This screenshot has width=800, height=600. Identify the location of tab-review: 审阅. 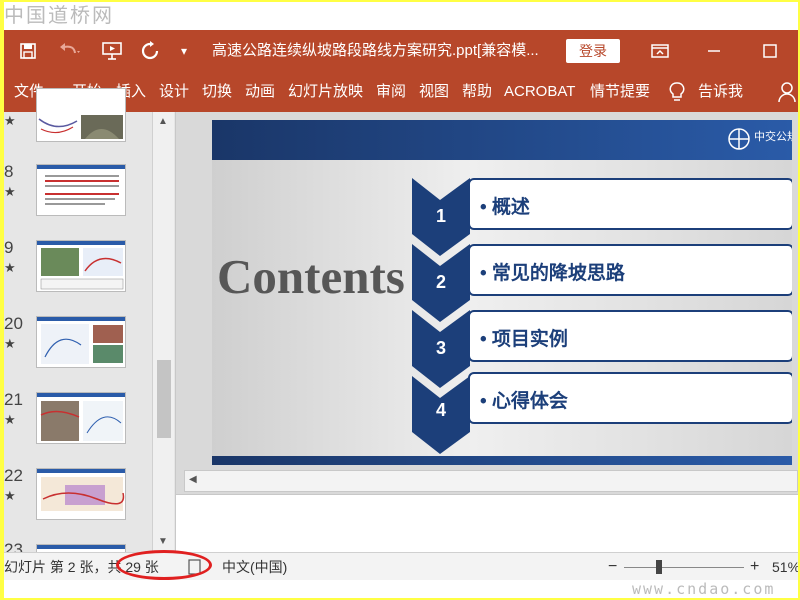
(391, 92).